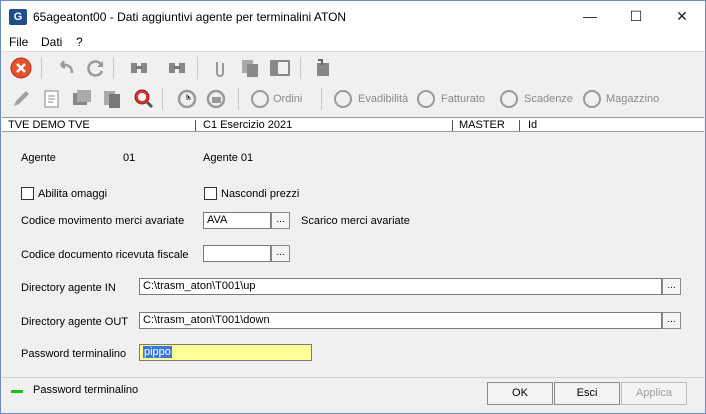 This screenshot has width=706, height=414. What do you see at coordinates (632, 99) in the screenshot?
I see `magazzino-button: Magazzino` at bounding box center [632, 99].